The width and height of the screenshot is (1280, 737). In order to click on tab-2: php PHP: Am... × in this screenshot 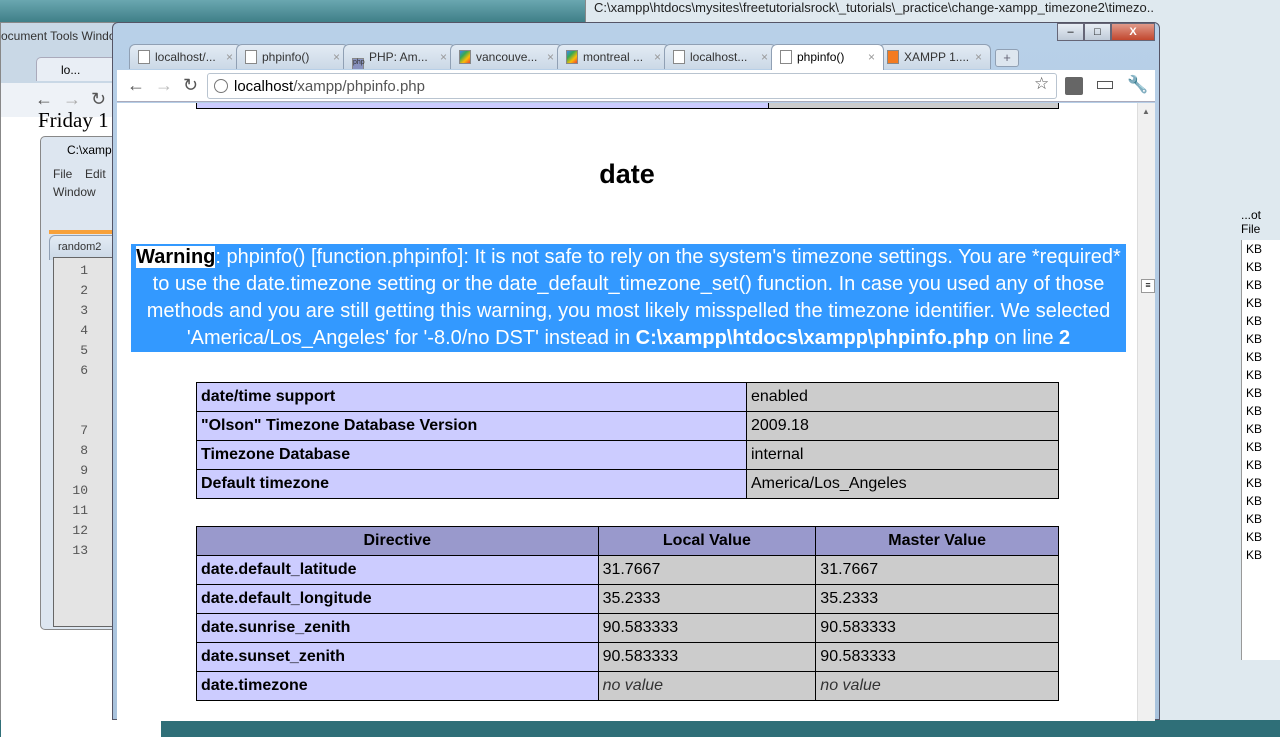, I will do `click(399, 56)`.